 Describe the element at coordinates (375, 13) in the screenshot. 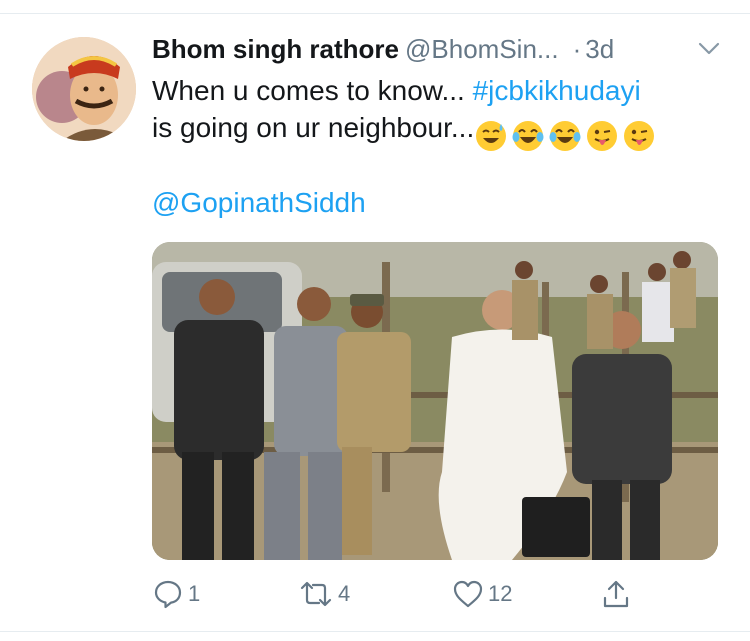

I see `top-divider` at that location.